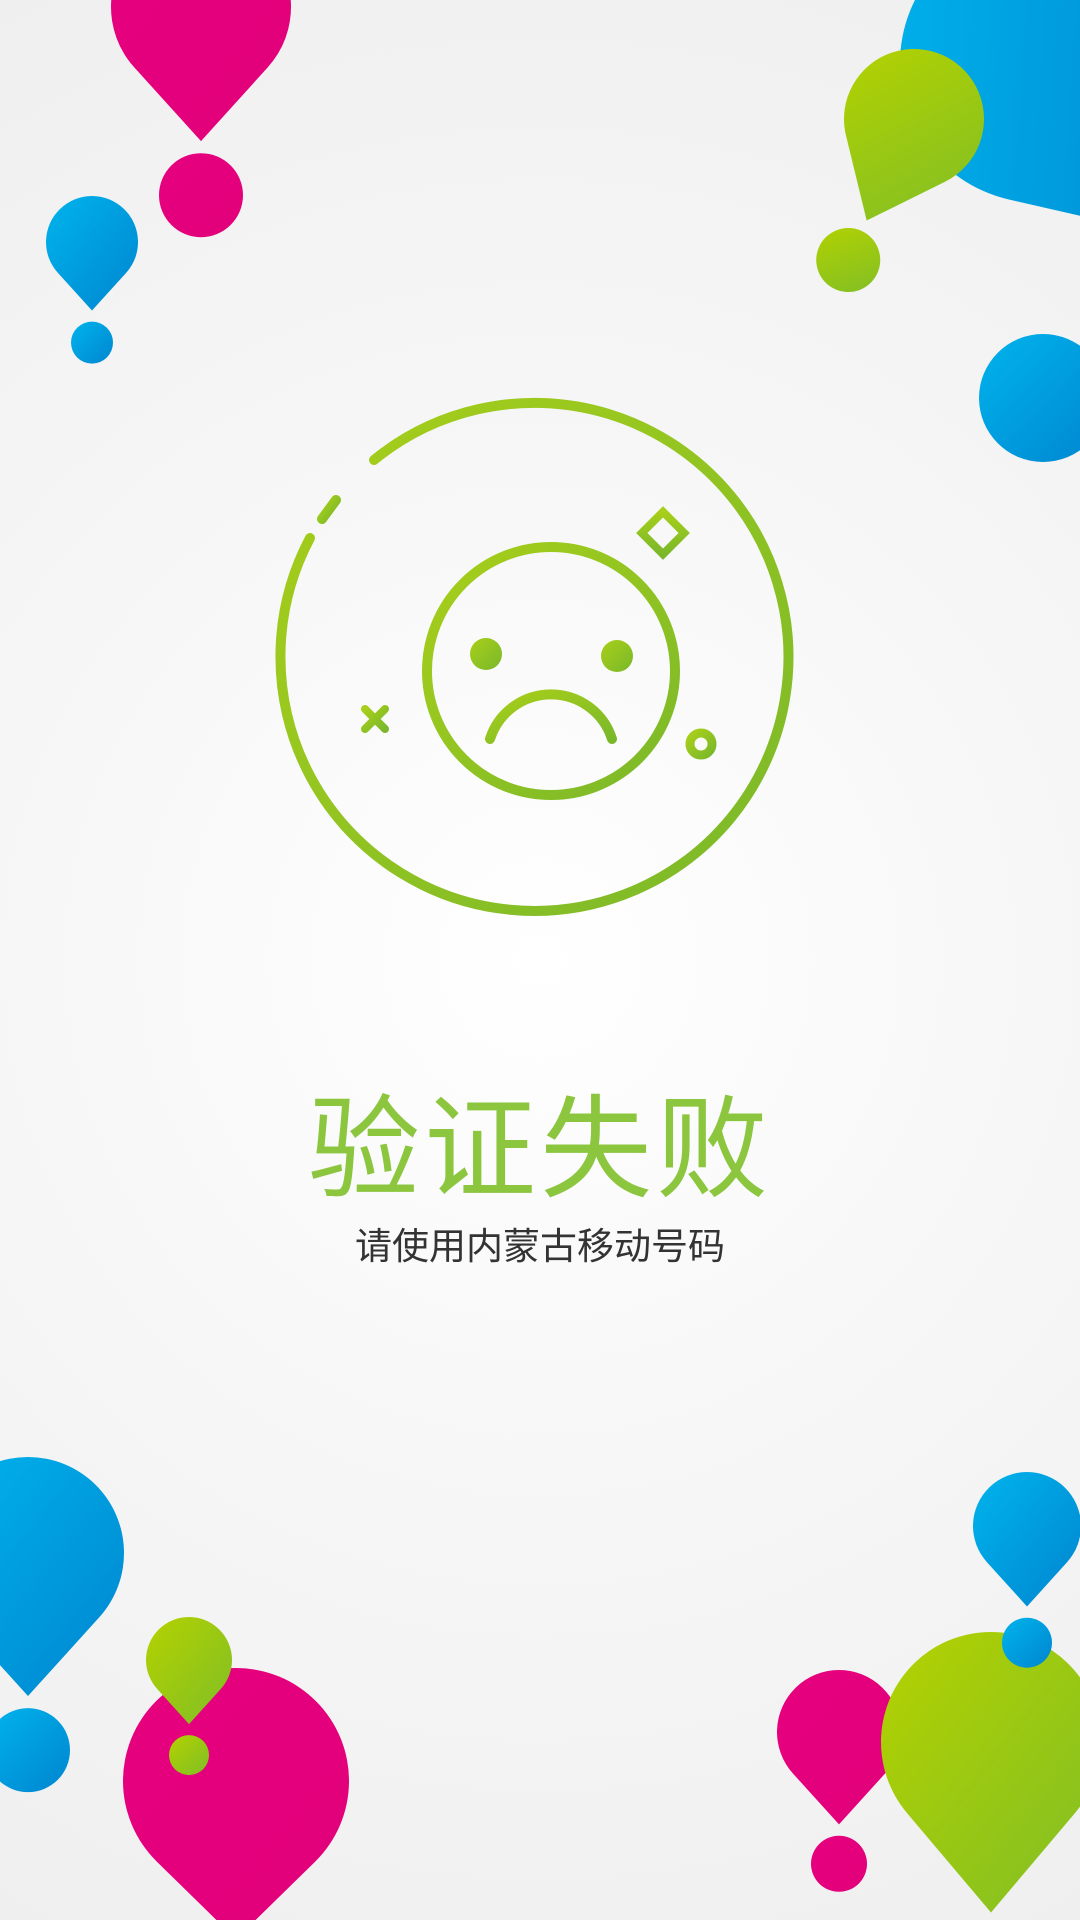 The image size is (1080, 1920). I want to click on ring-dash, so click(329, 509).